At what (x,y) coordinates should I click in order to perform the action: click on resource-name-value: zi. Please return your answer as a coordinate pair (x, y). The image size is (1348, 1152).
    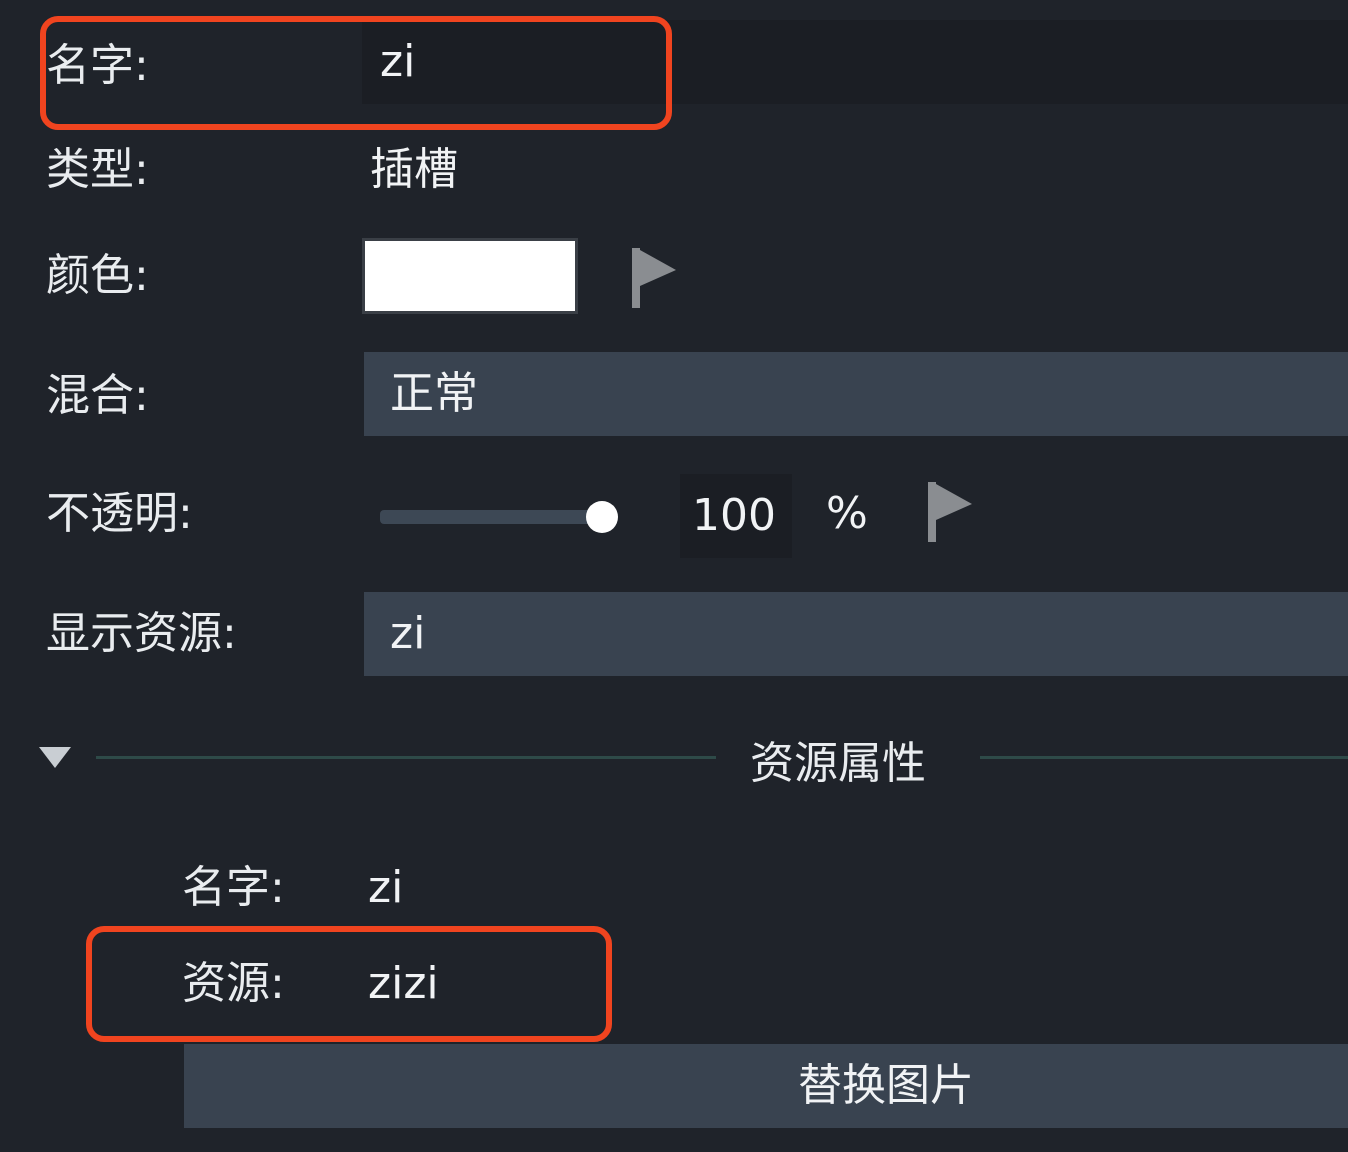
    Looking at the image, I should click on (386, 887).